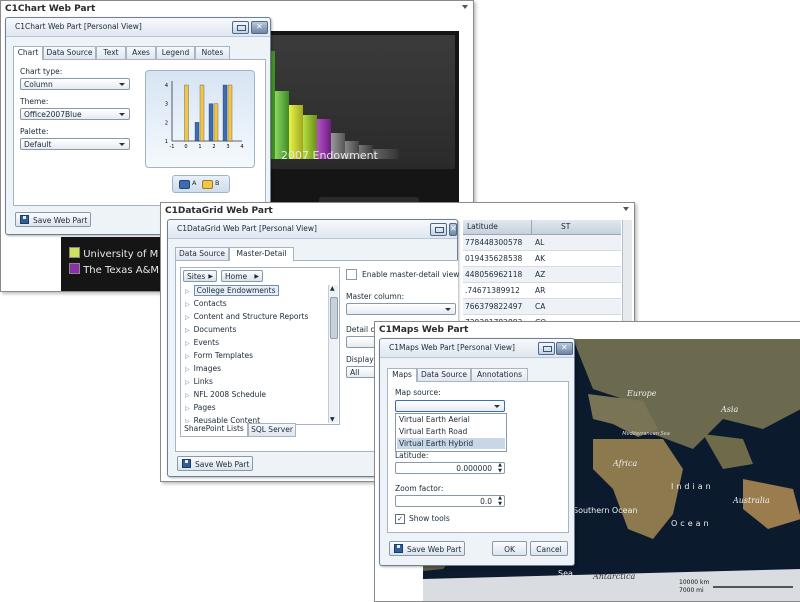 The height and width of the screenshot is (602, 800). Describe the element at coordinates (138, 27) in the screenshot. I see `c1chart-dialog-title: C1Chart Web Part [Personal View]` at that location.